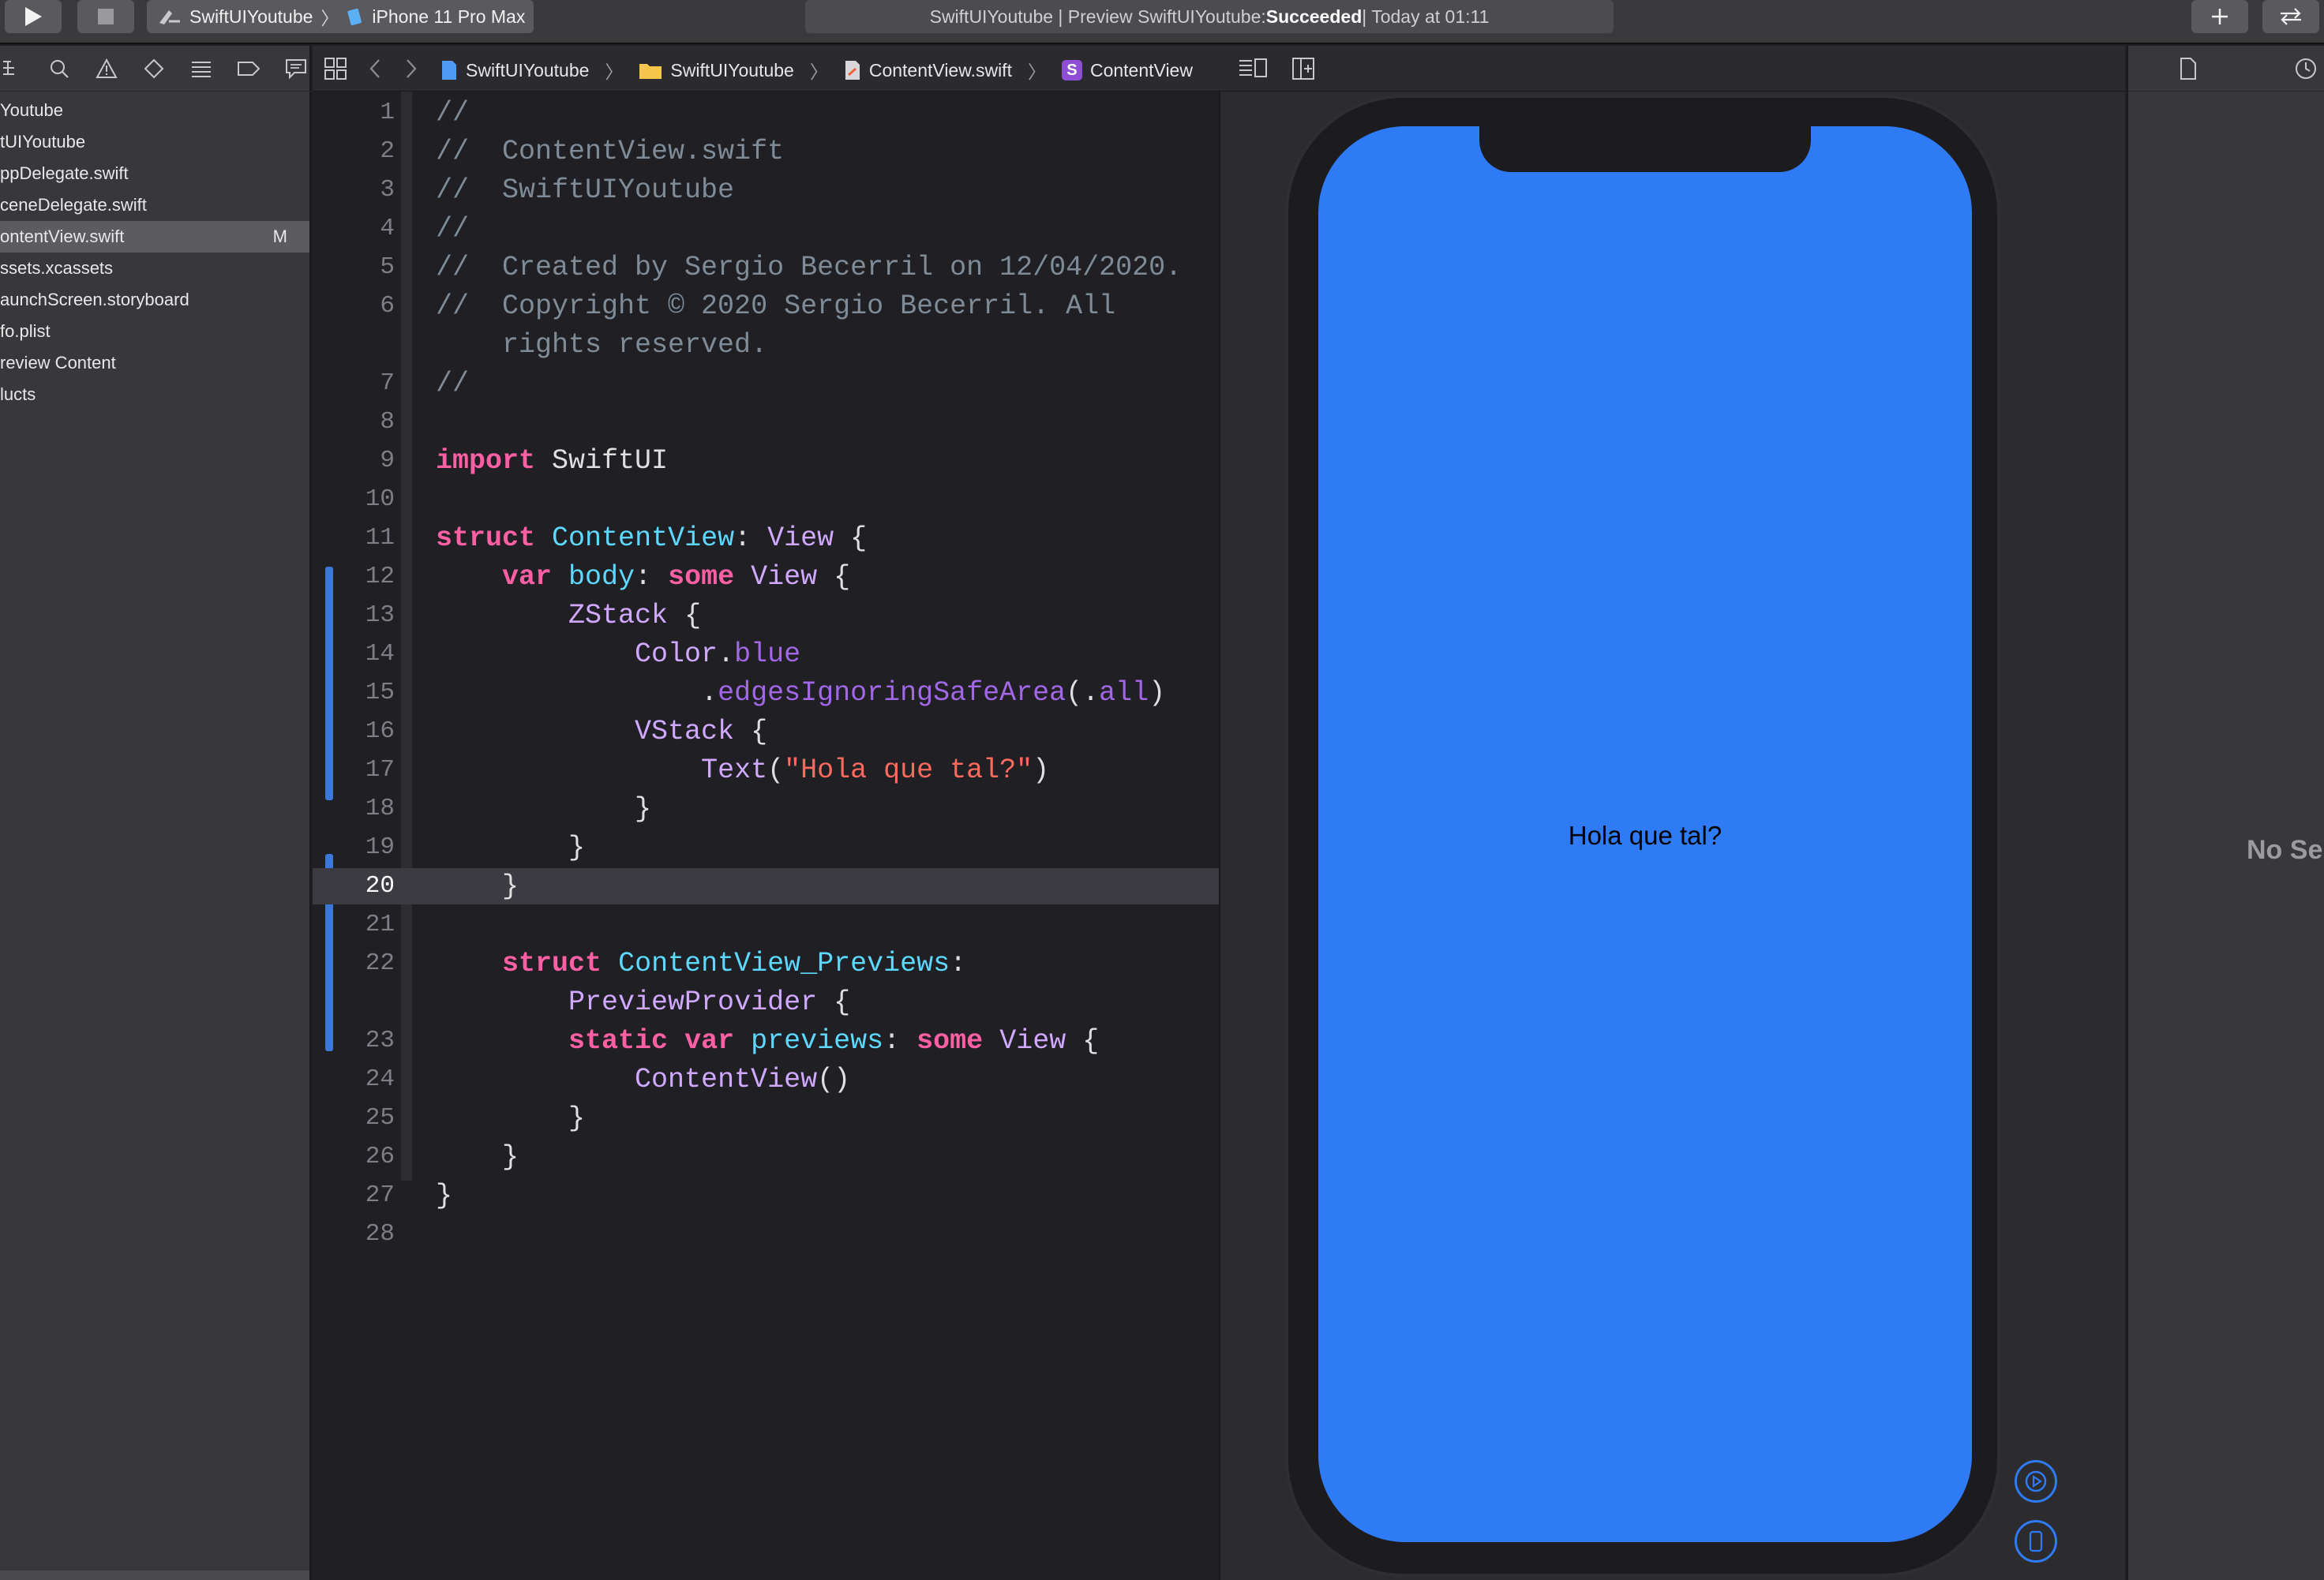  Describe the element at coordinates (766, 1002) in the screenshot. I see `code-line: PreviewProvider {` at that location.